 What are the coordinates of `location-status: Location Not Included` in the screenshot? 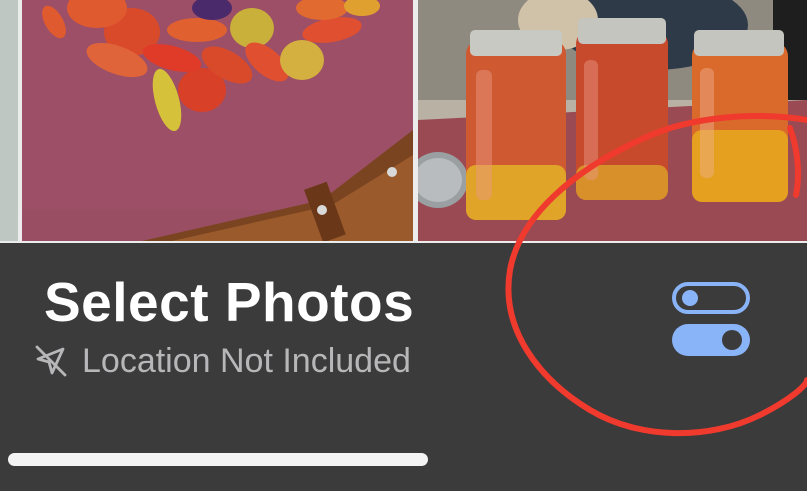 It's located at (221, 361).